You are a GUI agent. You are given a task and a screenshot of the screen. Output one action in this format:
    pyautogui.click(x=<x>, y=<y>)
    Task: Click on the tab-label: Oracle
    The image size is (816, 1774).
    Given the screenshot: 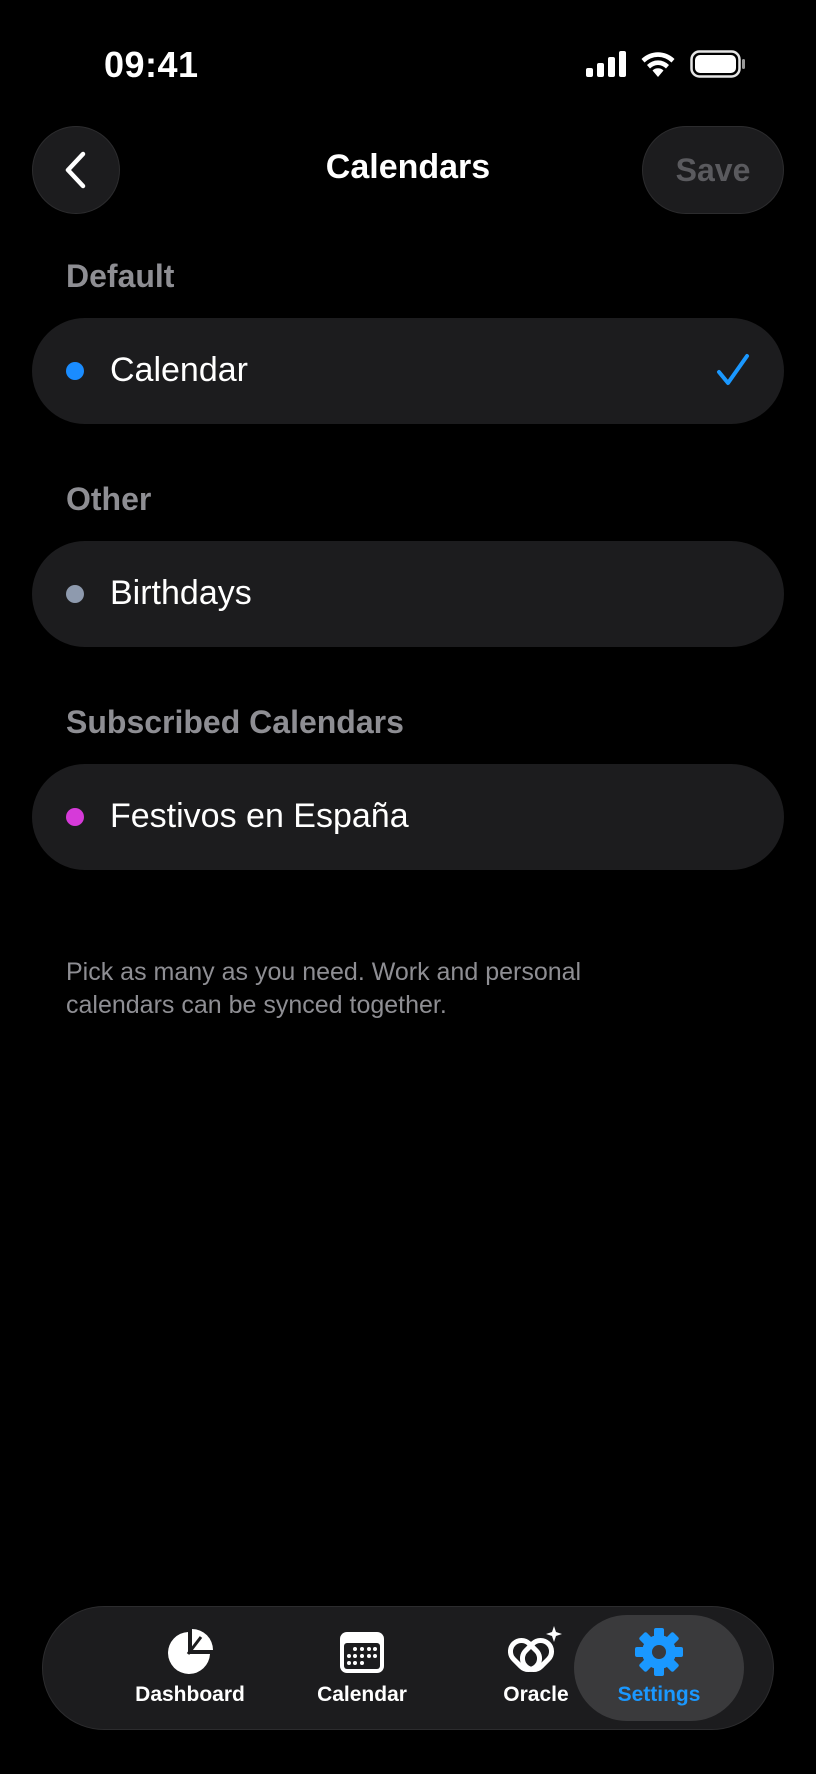 What is the action you would take?
    pyautogui.click(x=536, y=1694)
    